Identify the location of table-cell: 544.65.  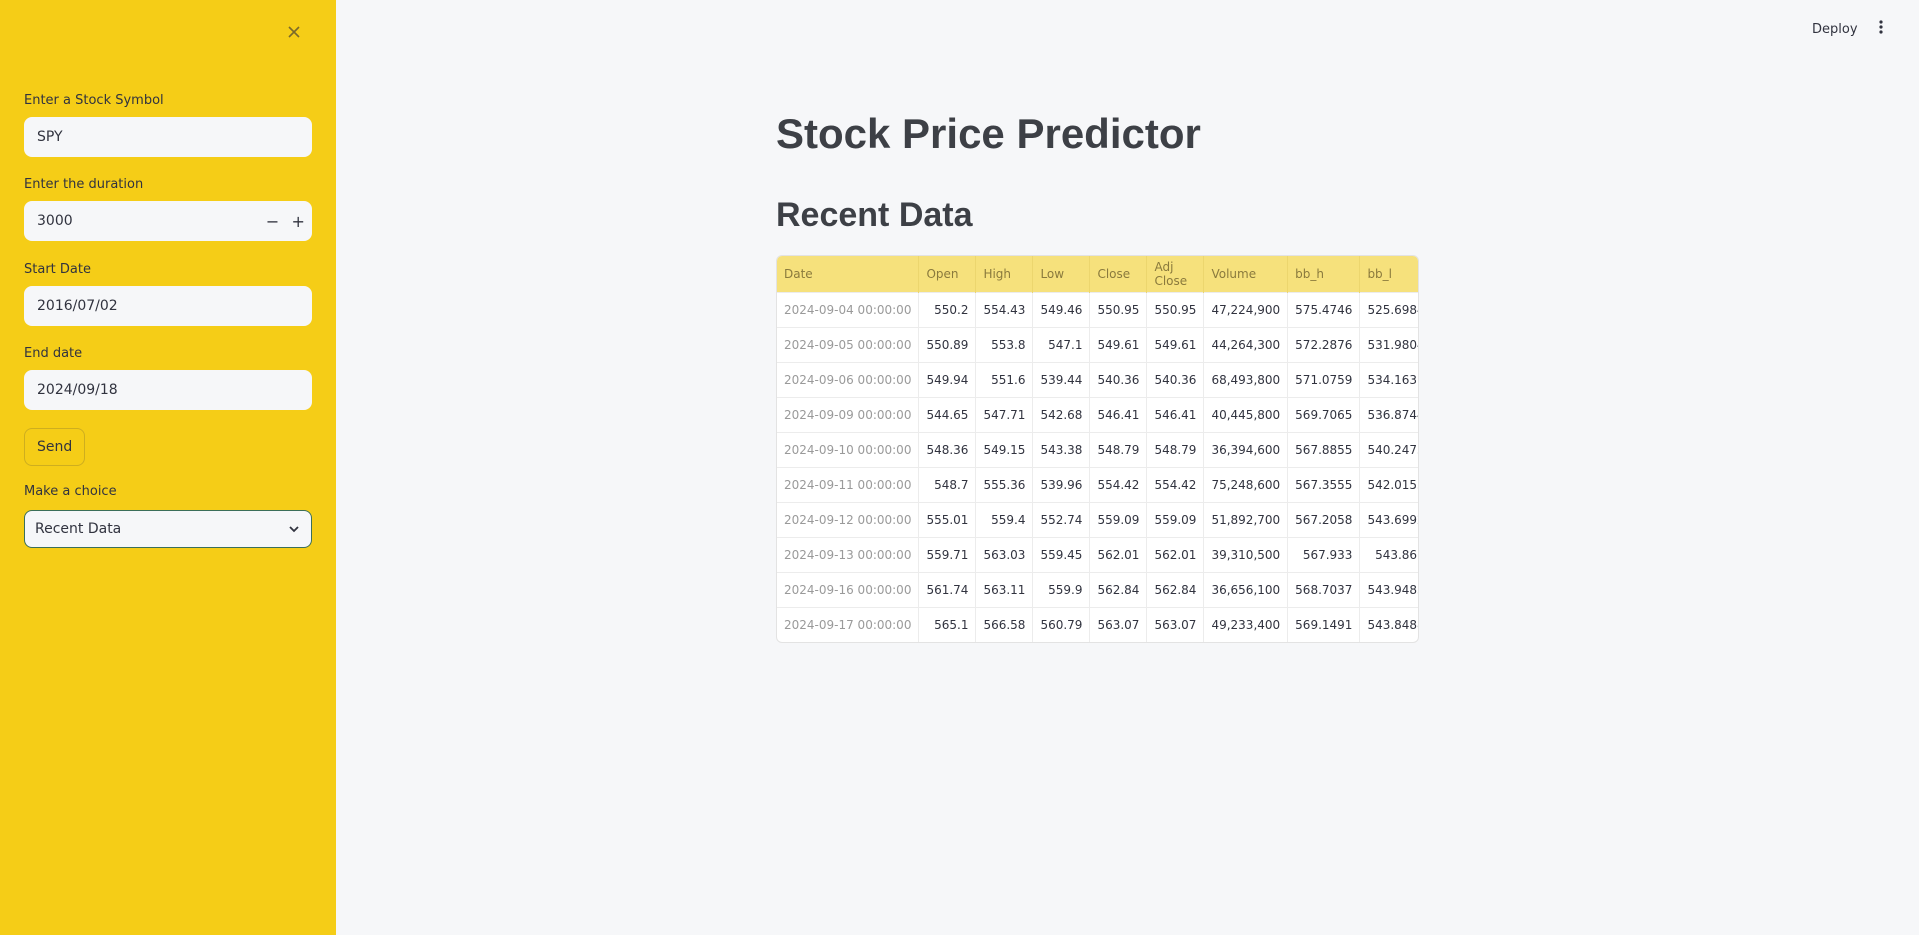
(947, 414).